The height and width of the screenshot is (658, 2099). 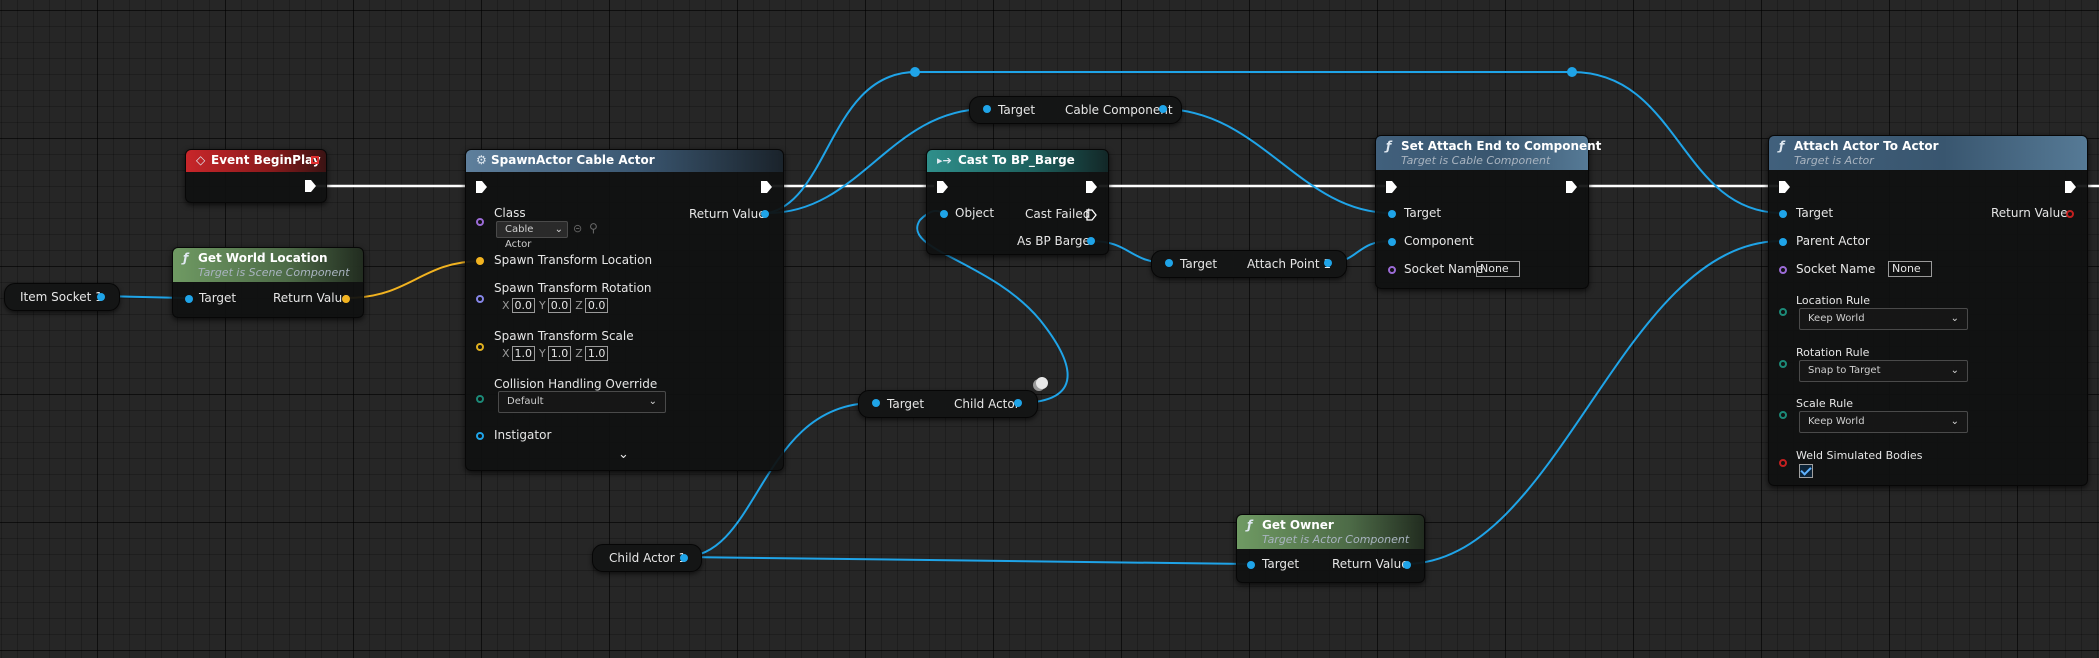 What do you see at coordinates (315, 160) in the screenshot?
I see `delegate-pin` at bounding box center [315, 160].